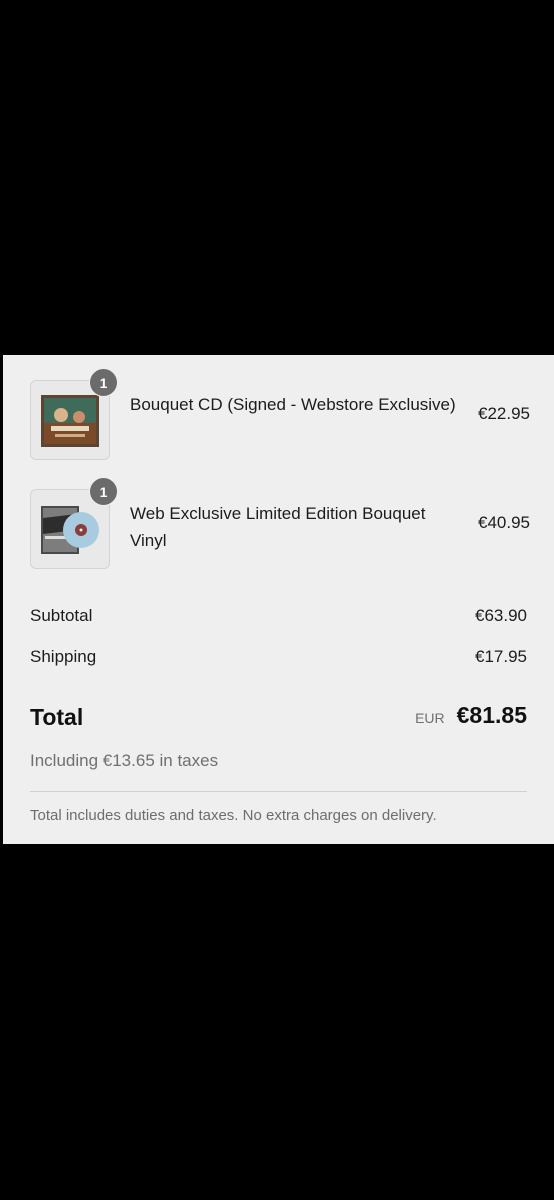 Image resolution: width=554 pixels, height=1200 pixels. I want to click on cd-cover-art-icon, so click(70, 421).